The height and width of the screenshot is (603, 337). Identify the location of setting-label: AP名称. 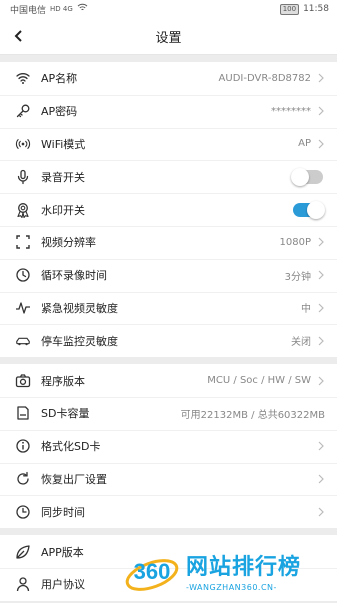
(59, 79).